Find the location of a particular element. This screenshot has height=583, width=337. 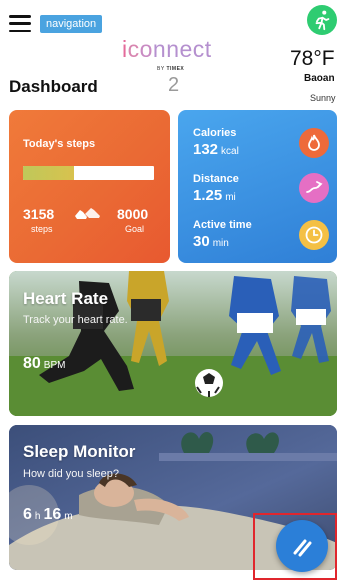

temperature: 78°F is located at coordinates (312, 58).